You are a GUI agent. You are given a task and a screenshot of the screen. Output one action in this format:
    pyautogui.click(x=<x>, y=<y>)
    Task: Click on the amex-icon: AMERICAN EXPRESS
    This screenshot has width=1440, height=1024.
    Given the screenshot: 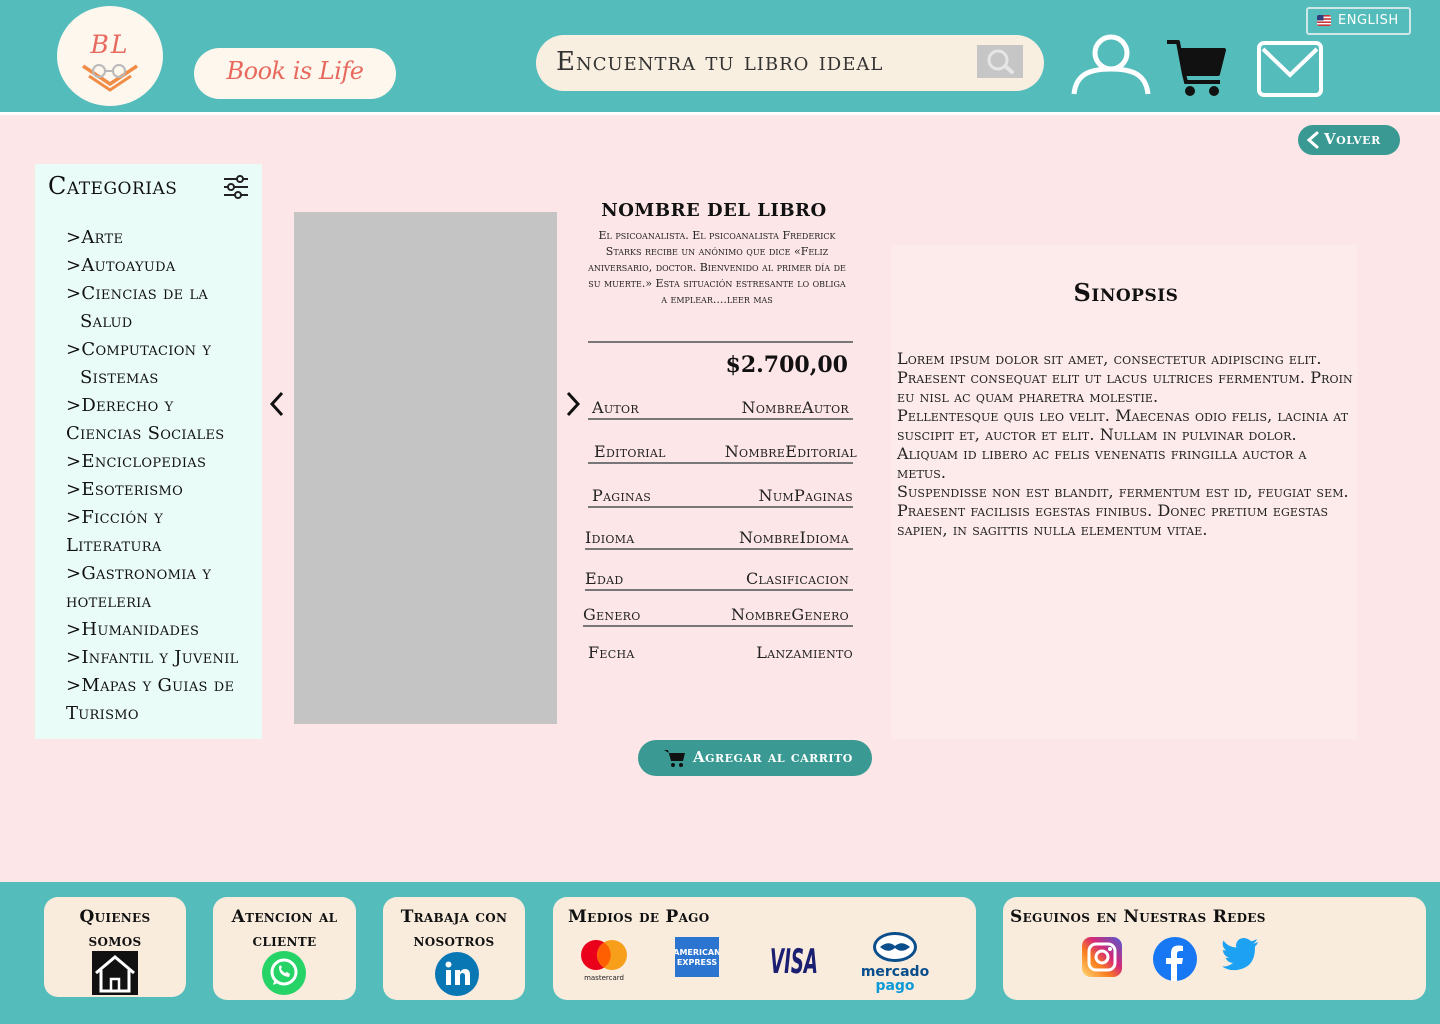 What is the action you would take?
    pyautogui.click(x=697, y=957)
    